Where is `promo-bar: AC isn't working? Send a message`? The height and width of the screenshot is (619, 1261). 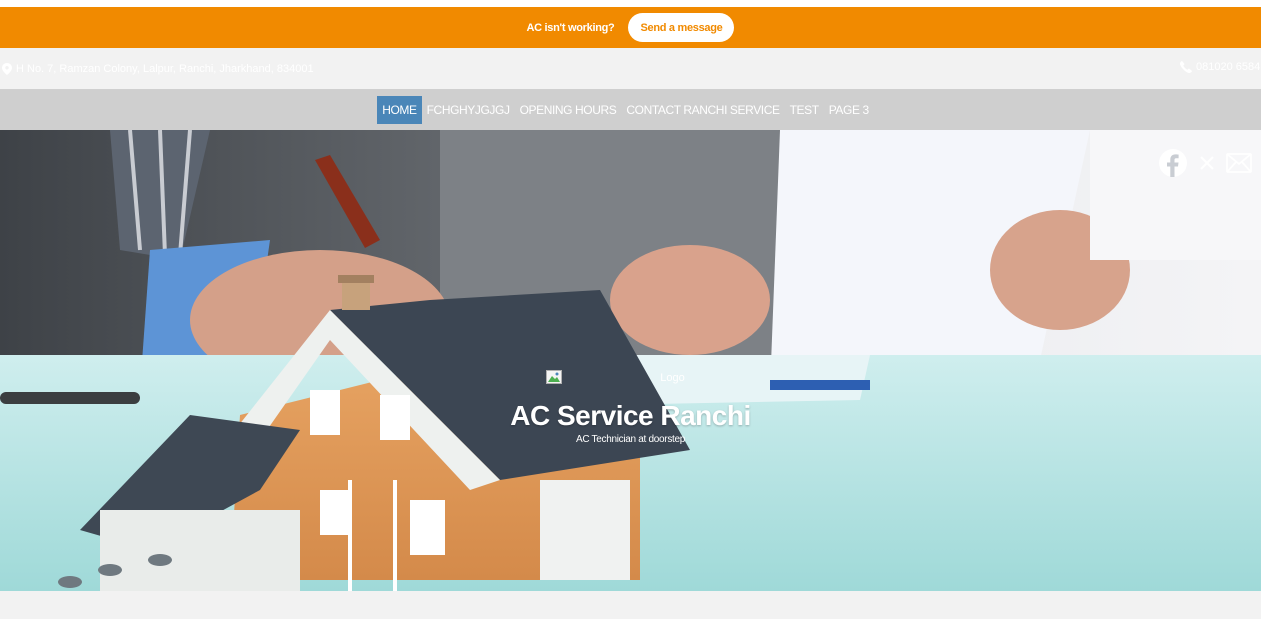
promo-bar: AC isn't working? Send a message is located at coordinates (630, 27).